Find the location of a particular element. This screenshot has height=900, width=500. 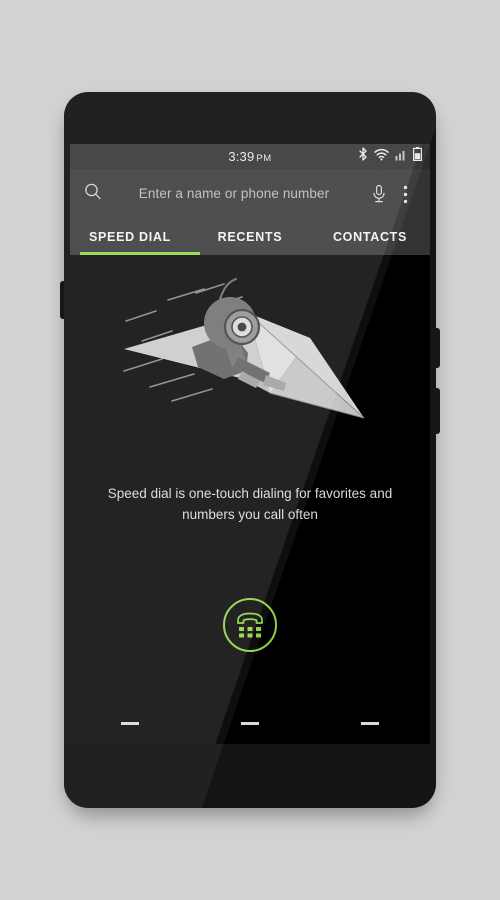

navigation-bar is located at coordinates (250, 723).